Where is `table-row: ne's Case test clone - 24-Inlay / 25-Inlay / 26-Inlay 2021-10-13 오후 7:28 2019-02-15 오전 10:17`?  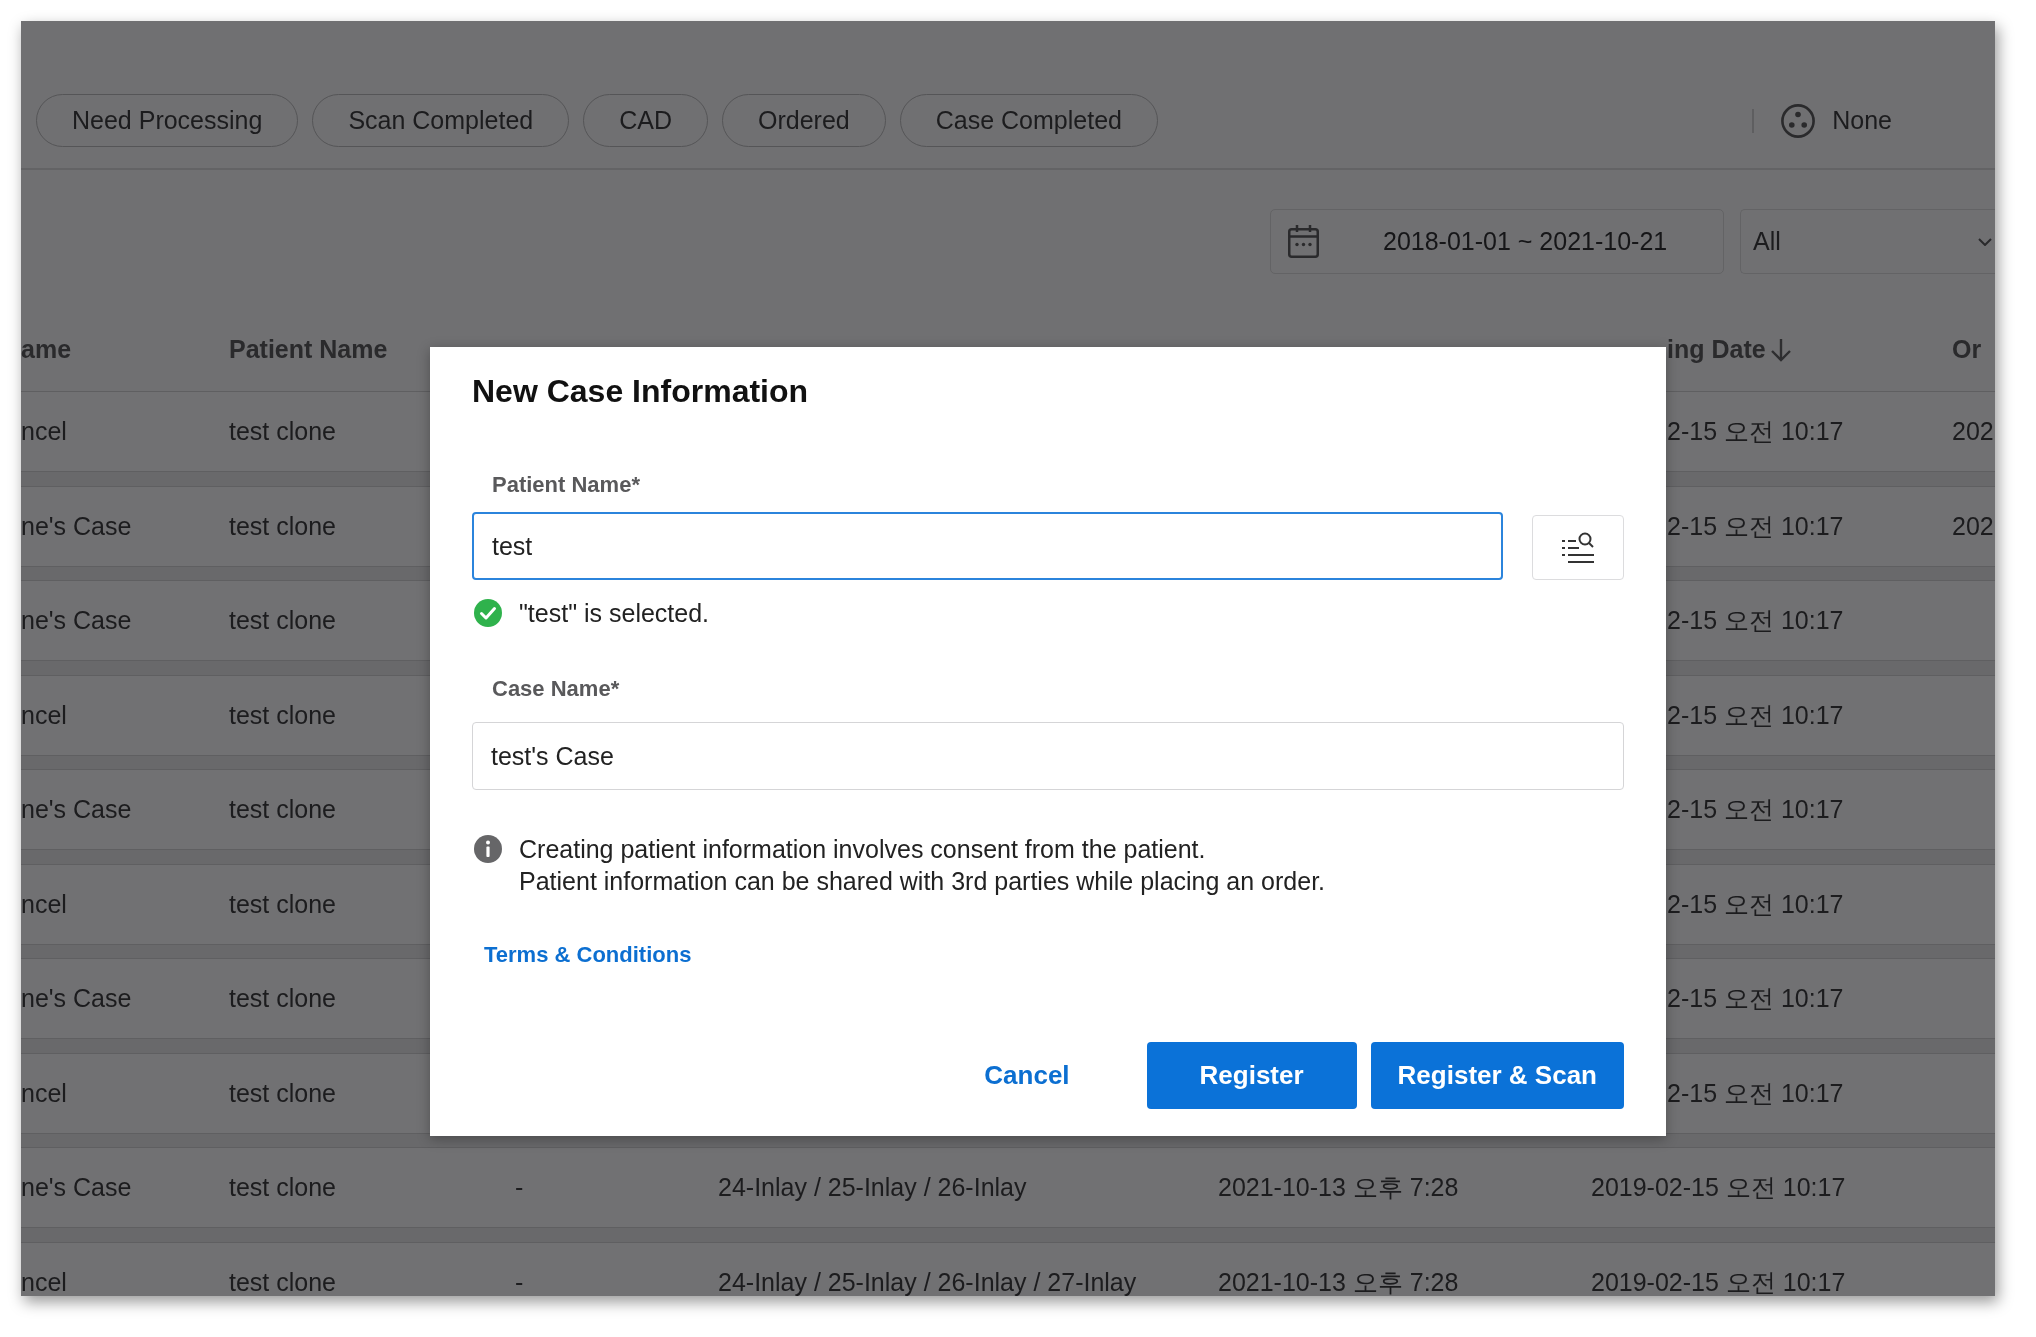 table-row: ne's Case test clone - 24-Inlay / 25-Inlay / 26-Inlay 2021-10-13 오후 7:28 2019-02-15 오전 10:17 is located at coordinates (1008, 1187).